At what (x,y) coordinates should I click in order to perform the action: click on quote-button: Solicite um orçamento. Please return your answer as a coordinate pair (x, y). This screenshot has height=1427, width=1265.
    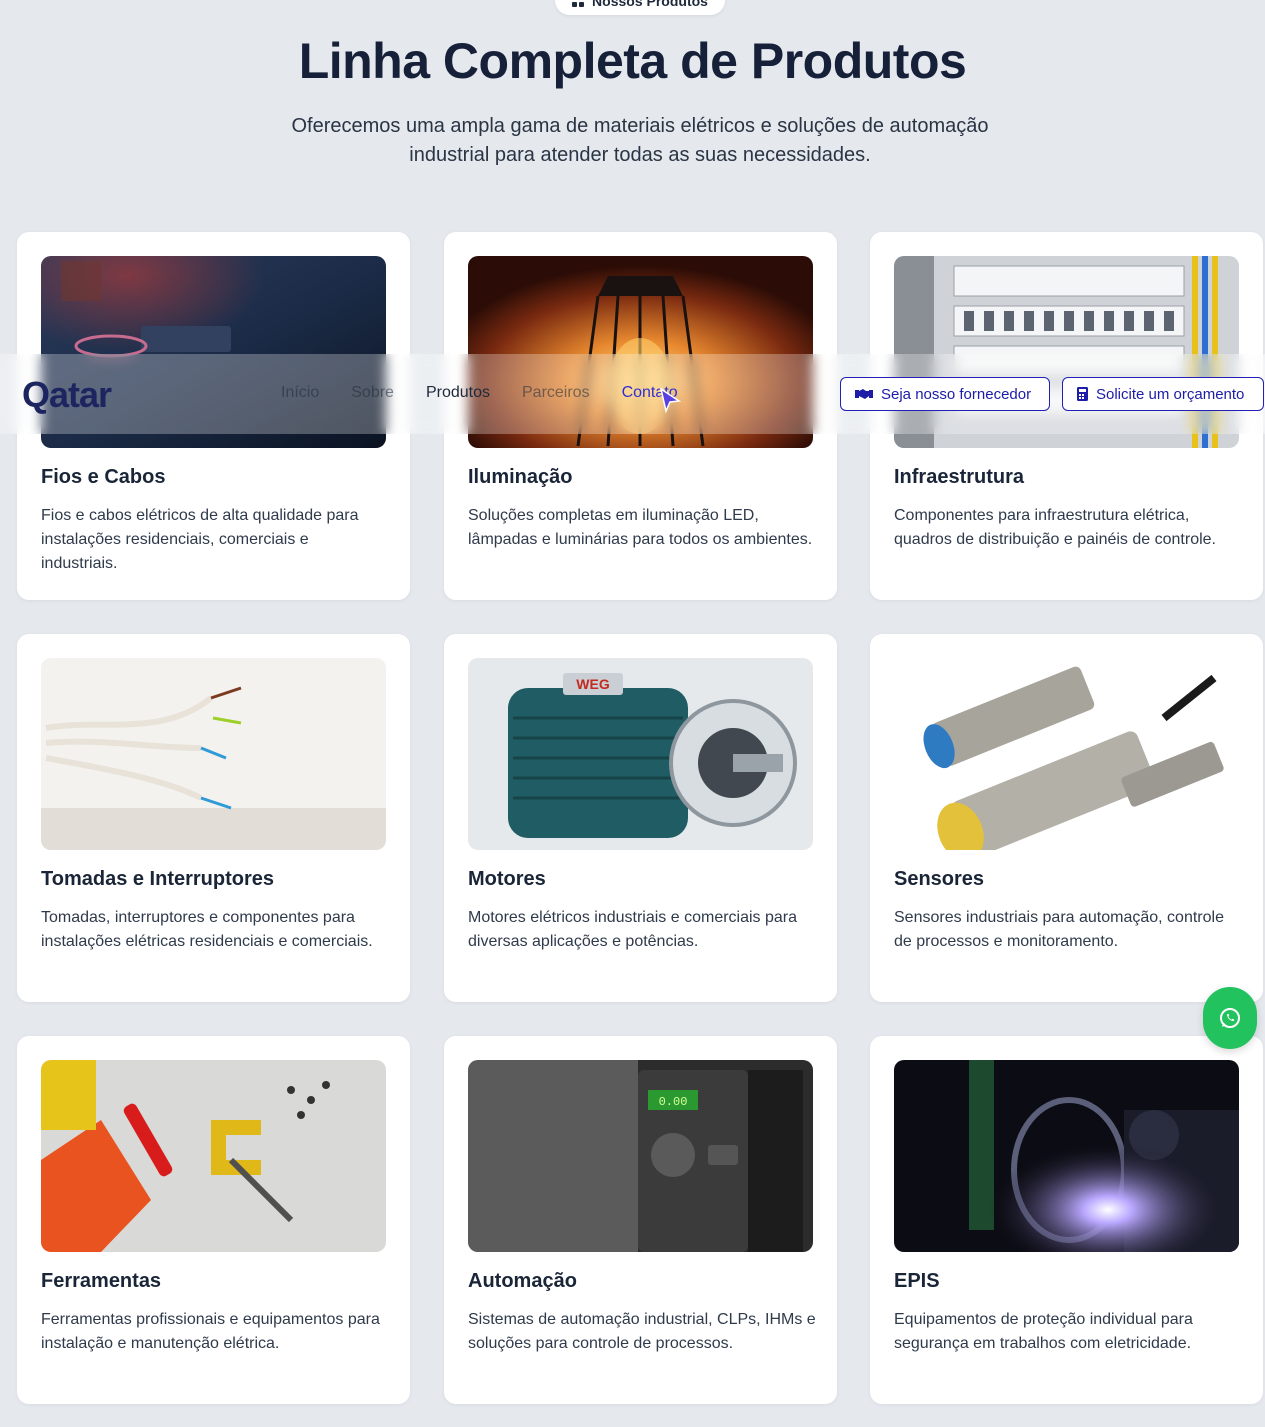
    Looking at the image, I should click on (1163, 394).